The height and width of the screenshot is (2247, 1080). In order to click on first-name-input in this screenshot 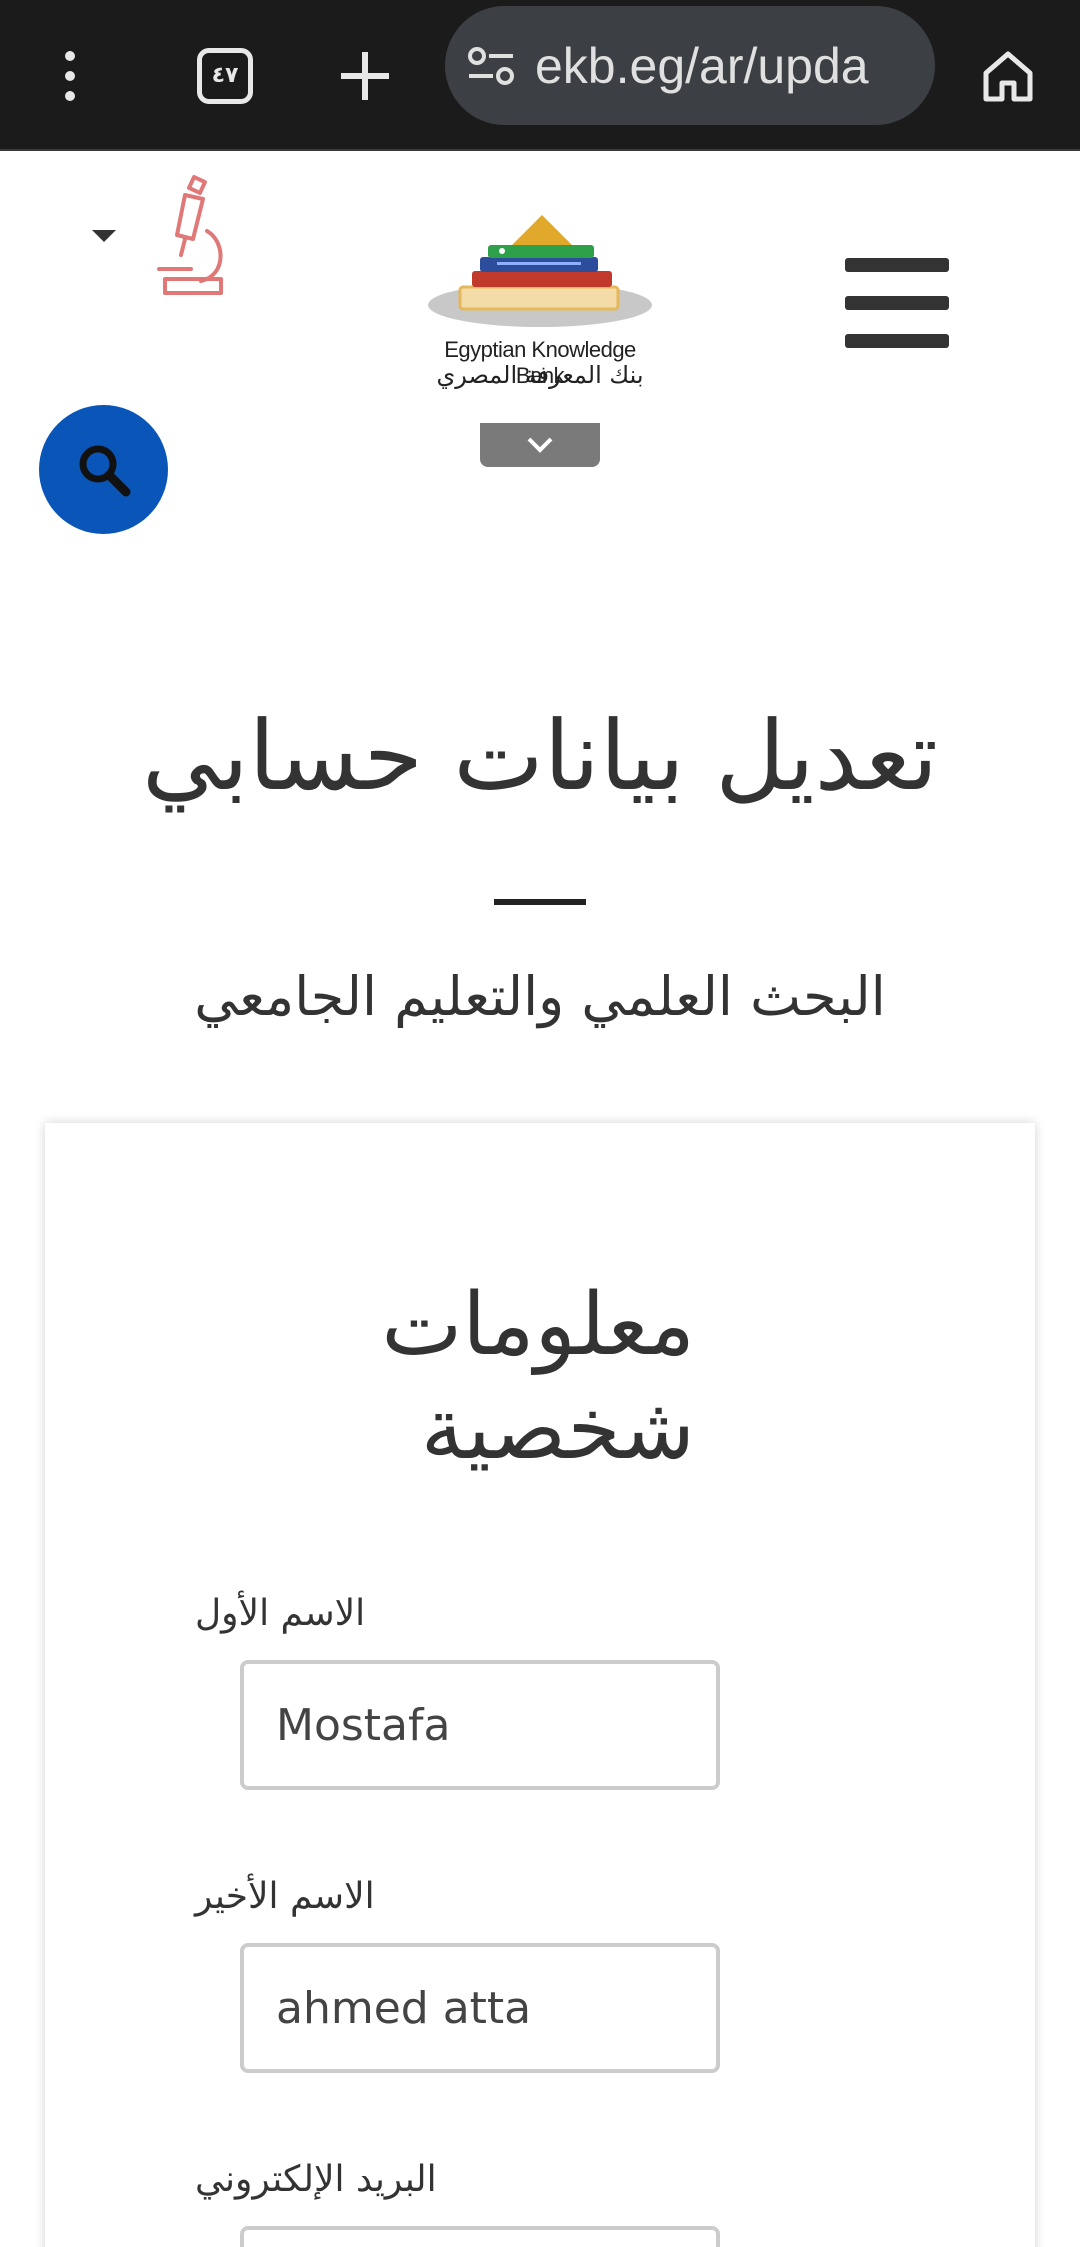, I will do `click(480, 1725)`.